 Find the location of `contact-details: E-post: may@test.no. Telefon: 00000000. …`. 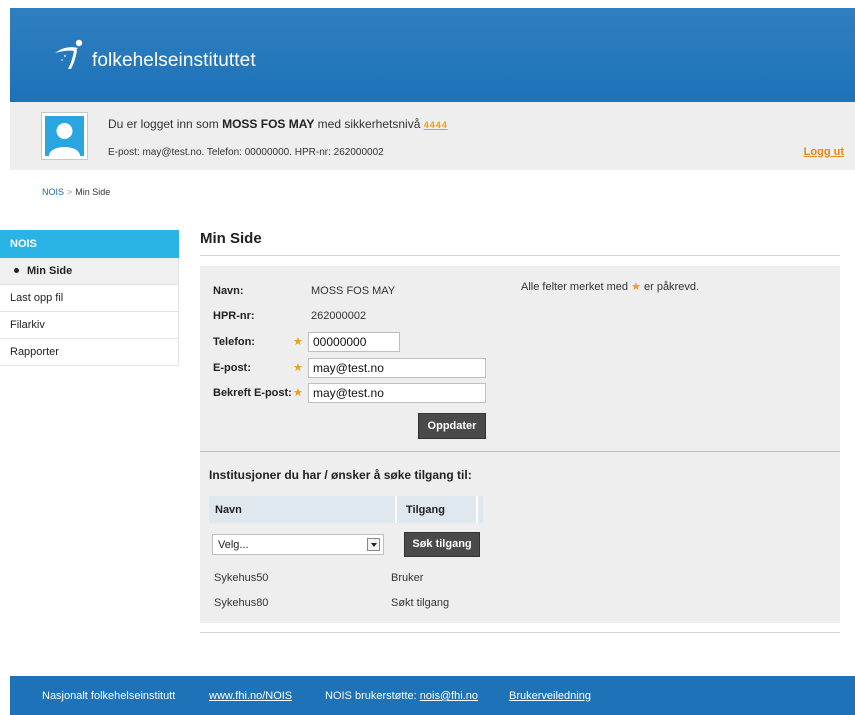

contact-details: E-post: may@test.no. Telefon: 00000000. … is located at coordinates (246, 152).